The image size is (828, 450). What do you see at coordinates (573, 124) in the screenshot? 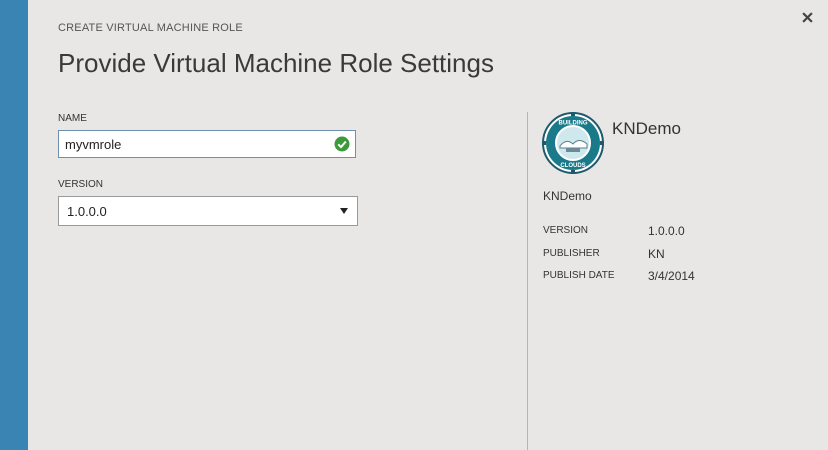
I see `logo-text-top: BUILDING` at bounding box center [573, 124].